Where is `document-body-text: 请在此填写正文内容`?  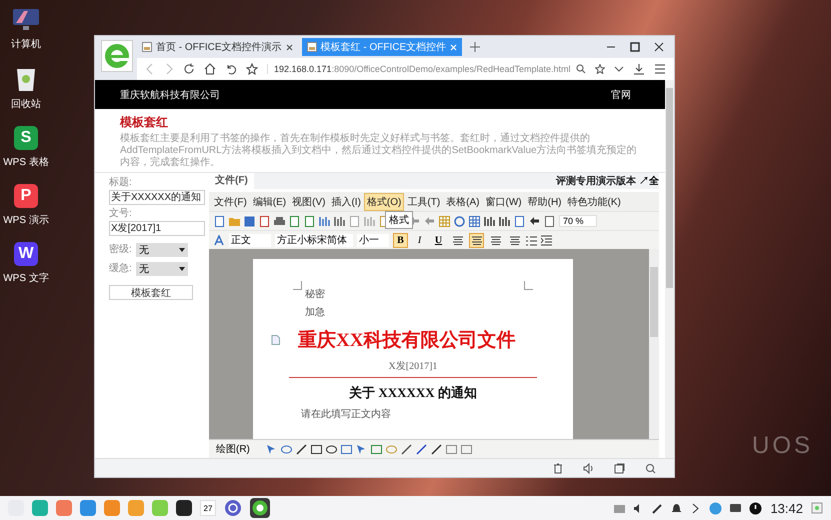
document-body-text: 请在此填写正文内容 is located at coordinates (346, 414).